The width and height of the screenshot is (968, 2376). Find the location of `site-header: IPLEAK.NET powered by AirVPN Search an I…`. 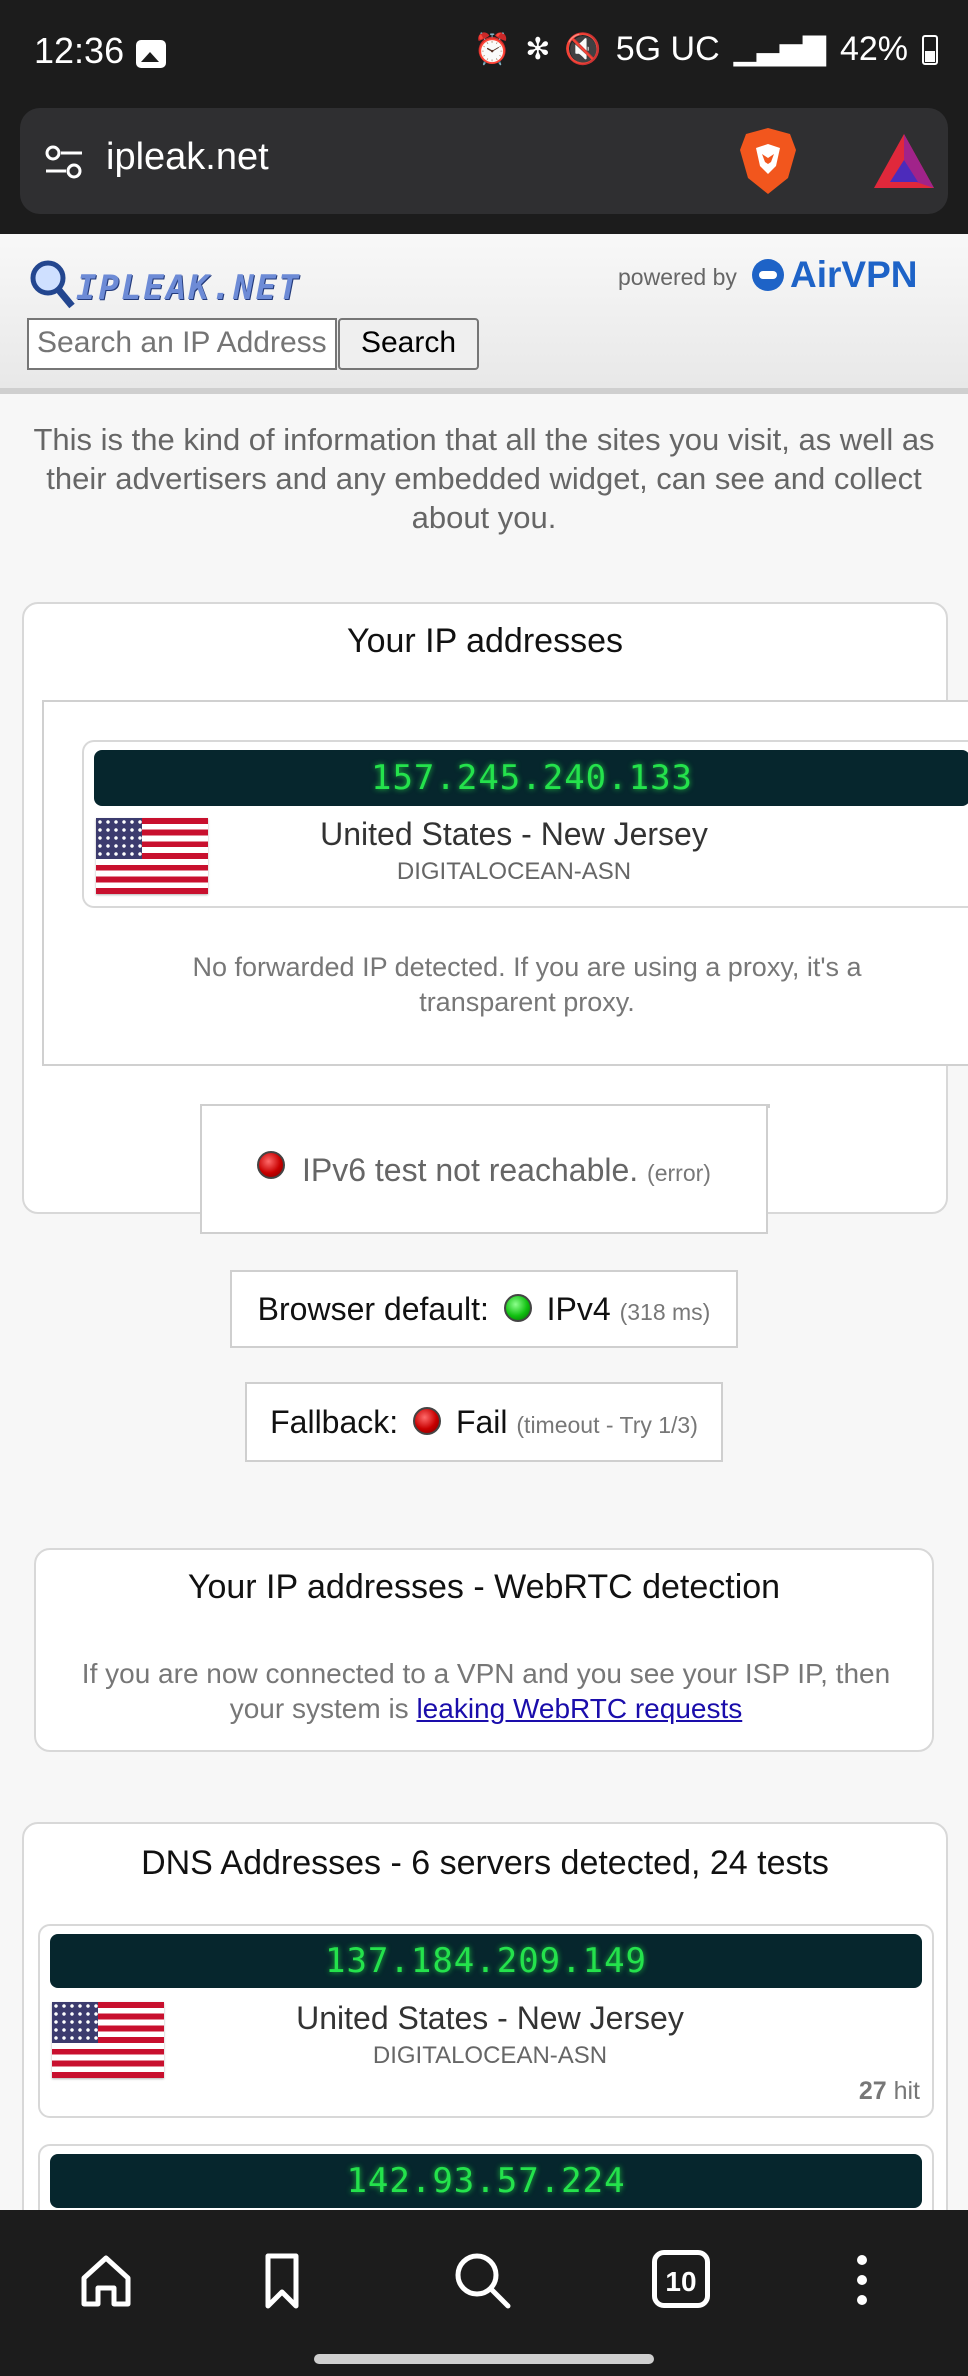

site-header: IPLEAK.NET powered by AirVPN Search an I… is located at coordinates (484, 314).